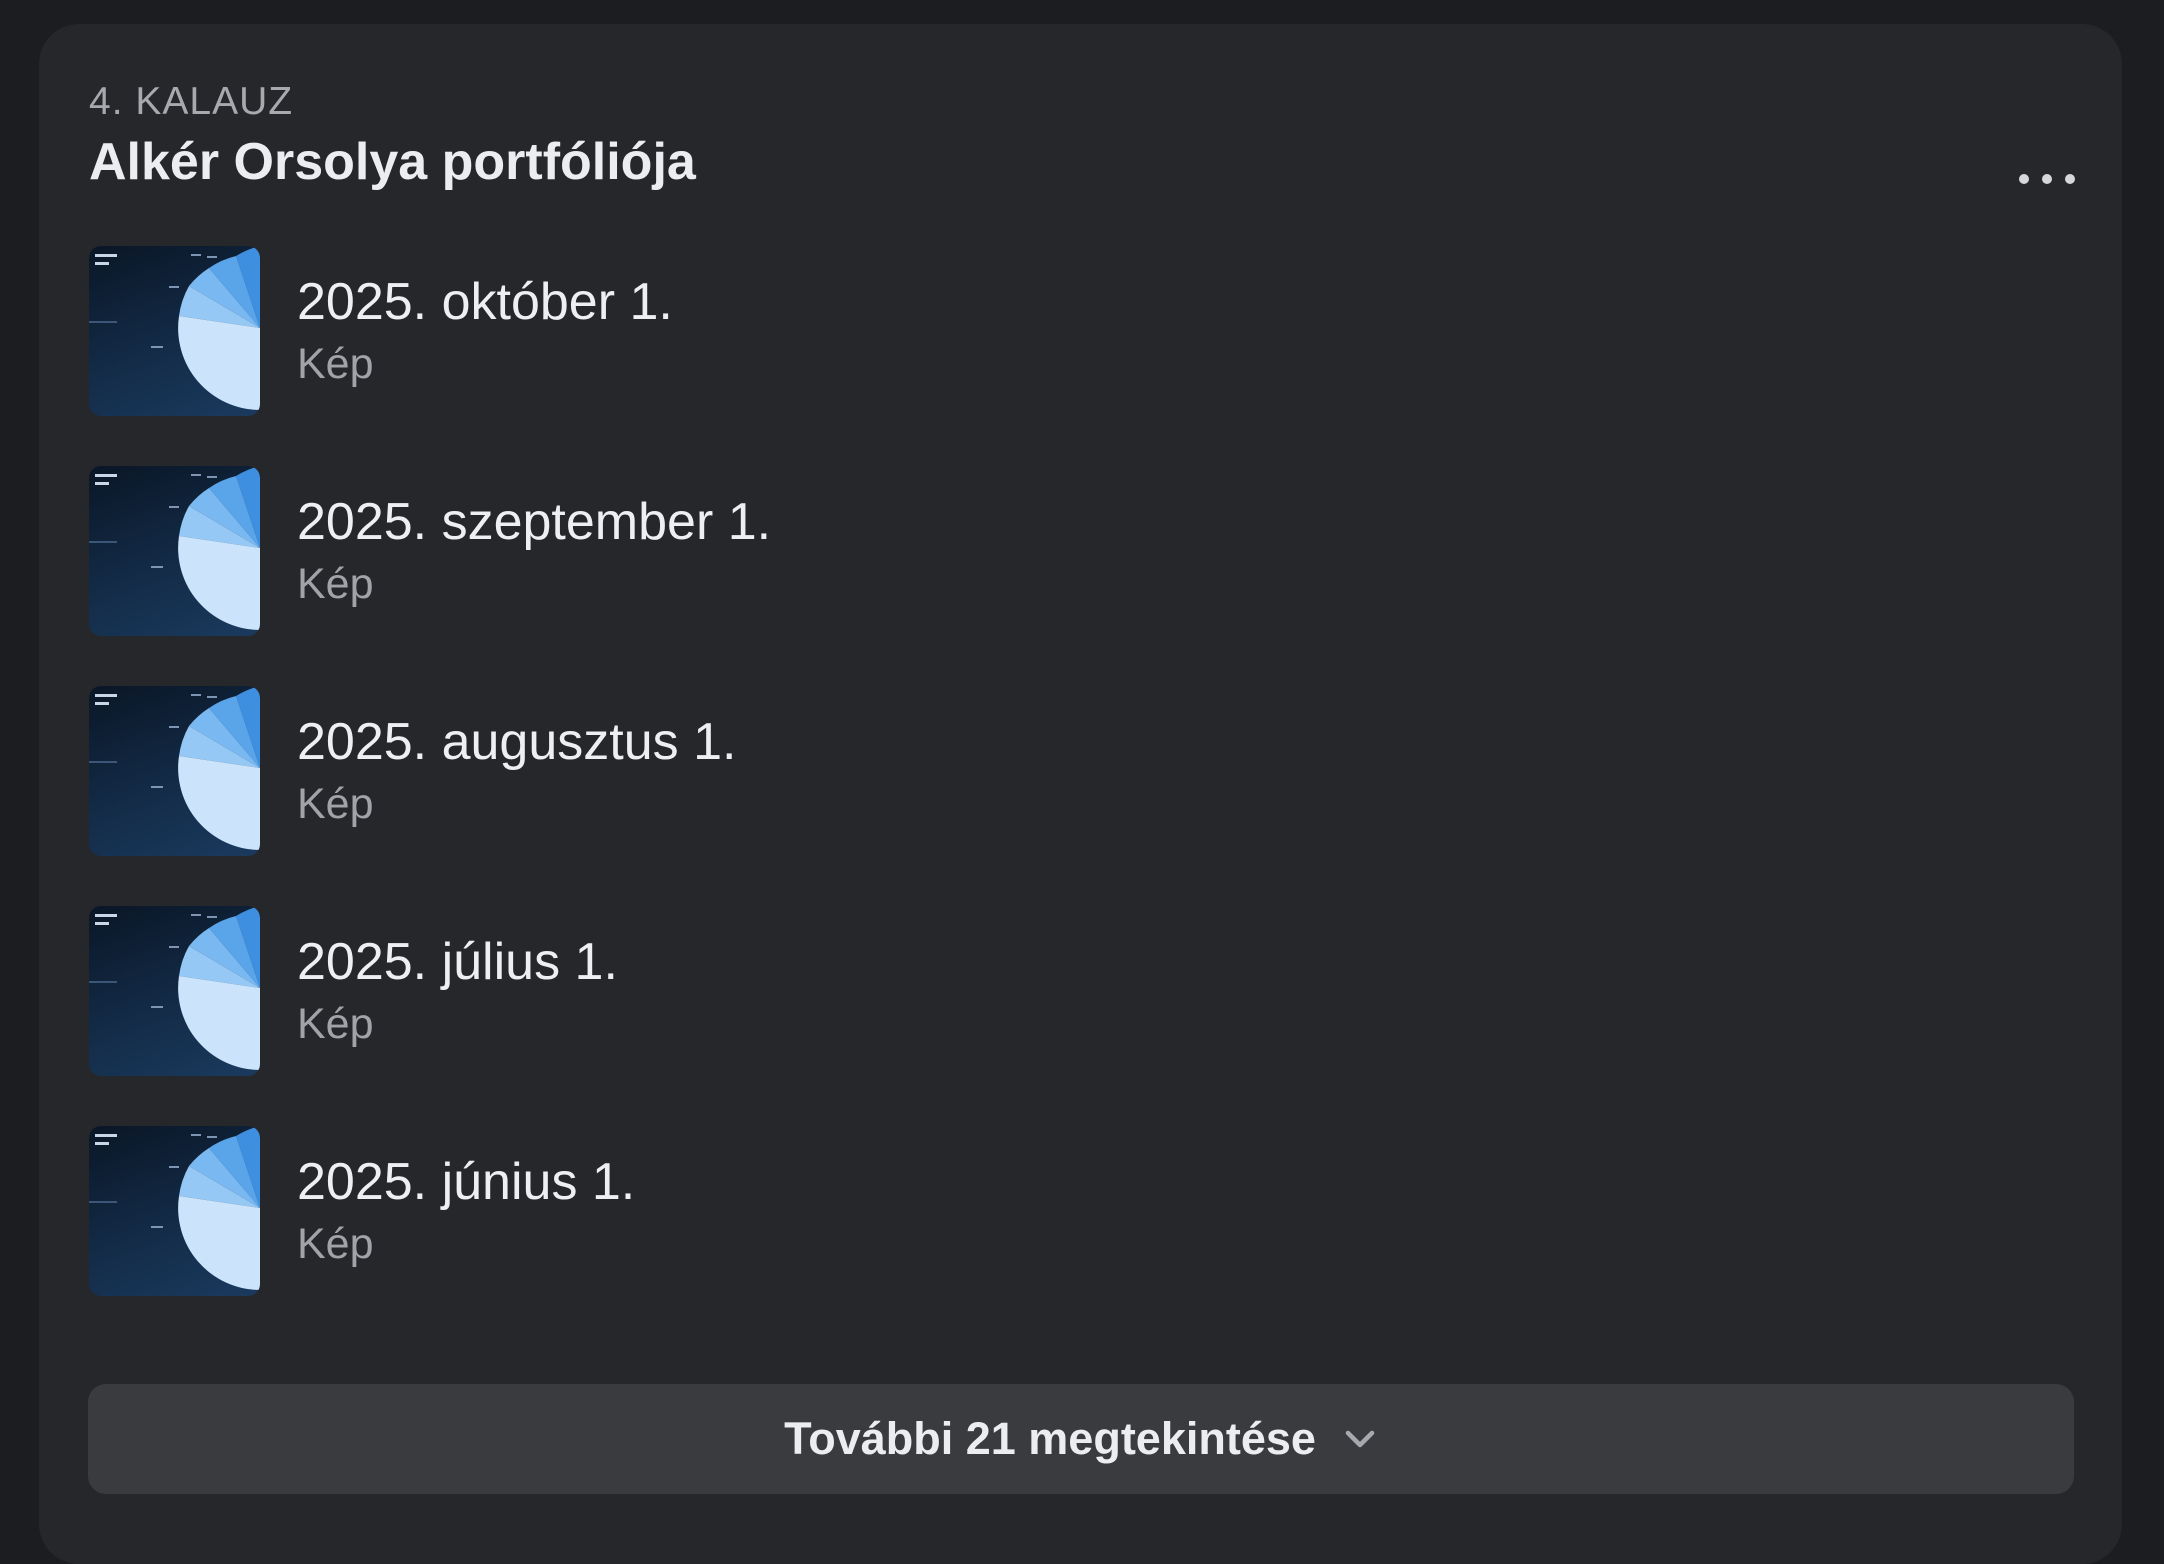  I want to click on show-more-button: További 21 megtekintése, so click(1081, 1439).